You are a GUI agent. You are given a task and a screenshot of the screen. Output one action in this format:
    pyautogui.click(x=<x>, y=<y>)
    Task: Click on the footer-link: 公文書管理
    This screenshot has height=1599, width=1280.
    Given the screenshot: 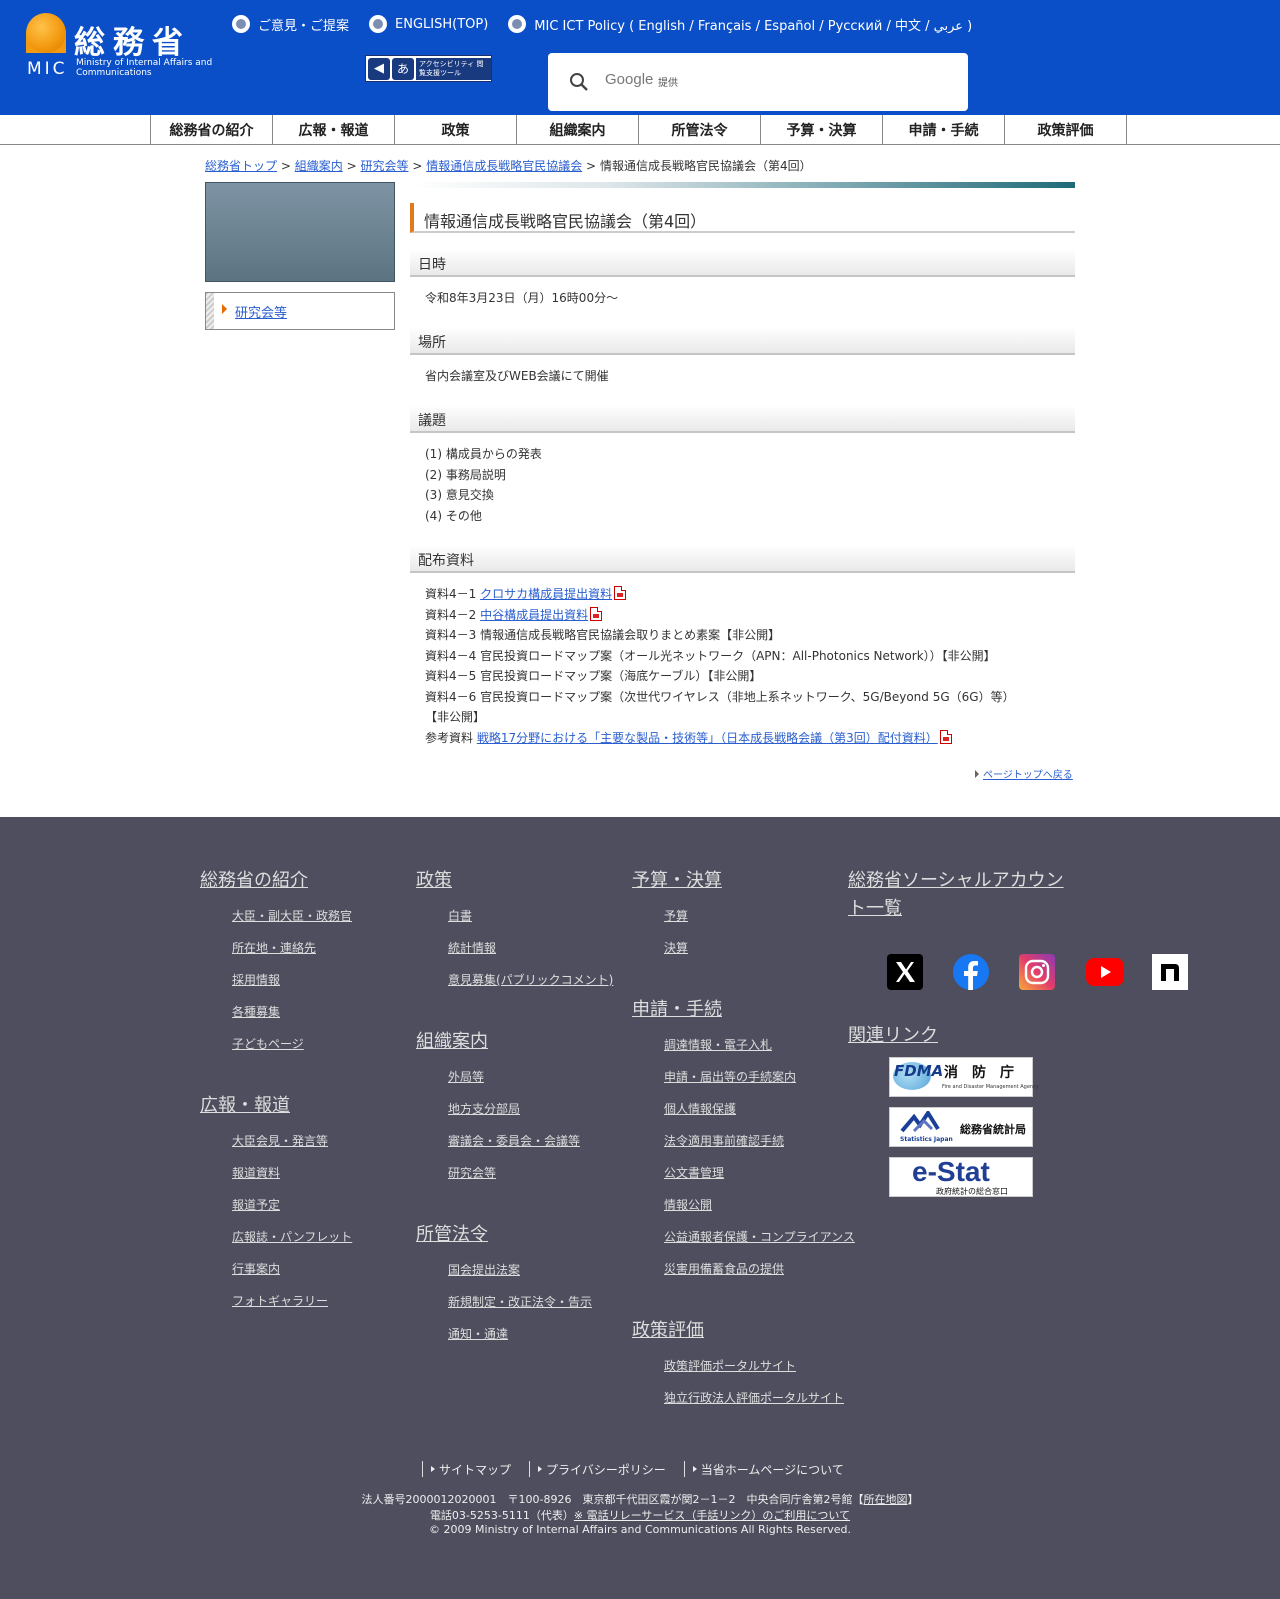 What is the action you would take?
    pyautogui.click(x=694, y=1172)
    